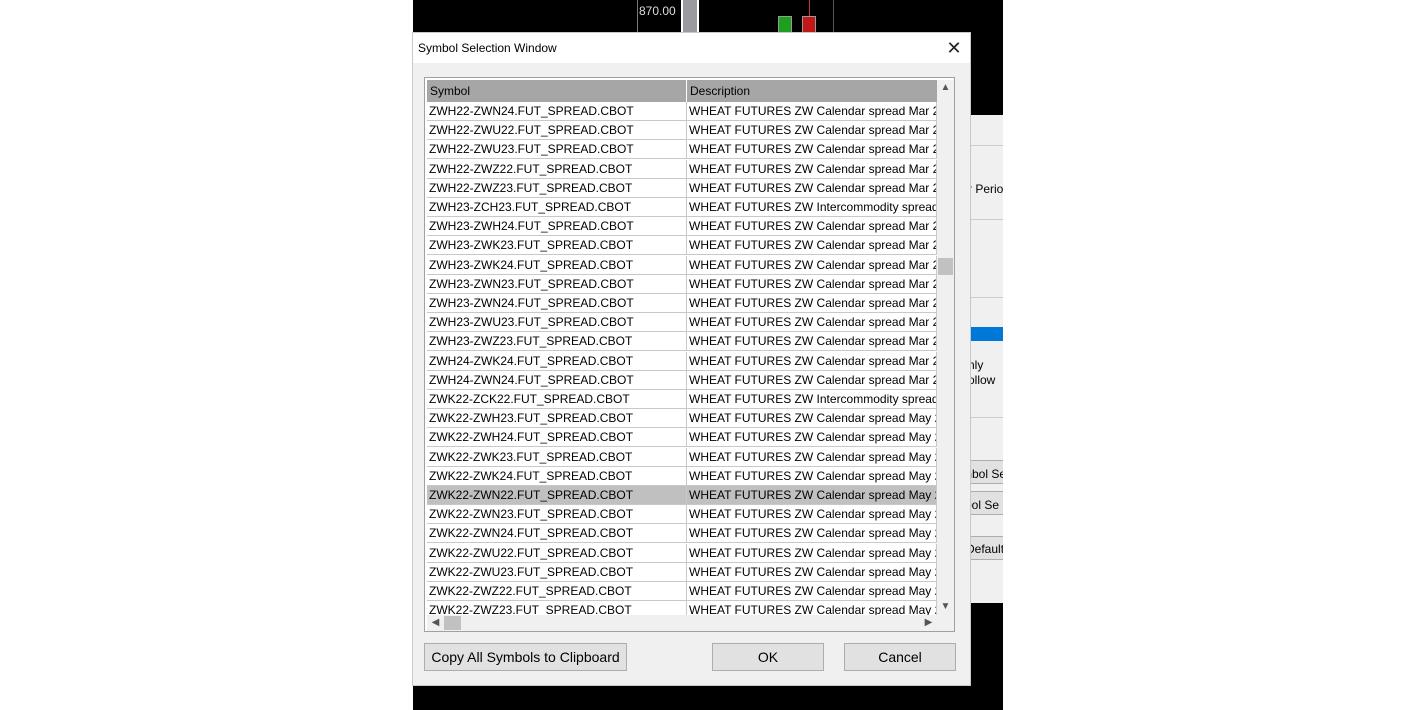  Describe the element at coordinates (945, 606) in the screenshot. I see `scroll-down-icon: ▼` at that location.